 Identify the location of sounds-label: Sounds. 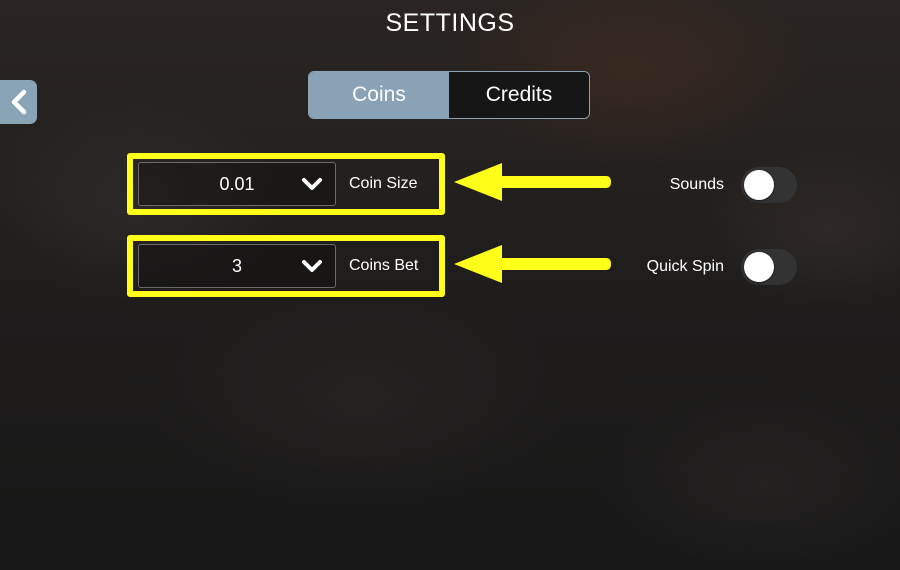
(696, 184).